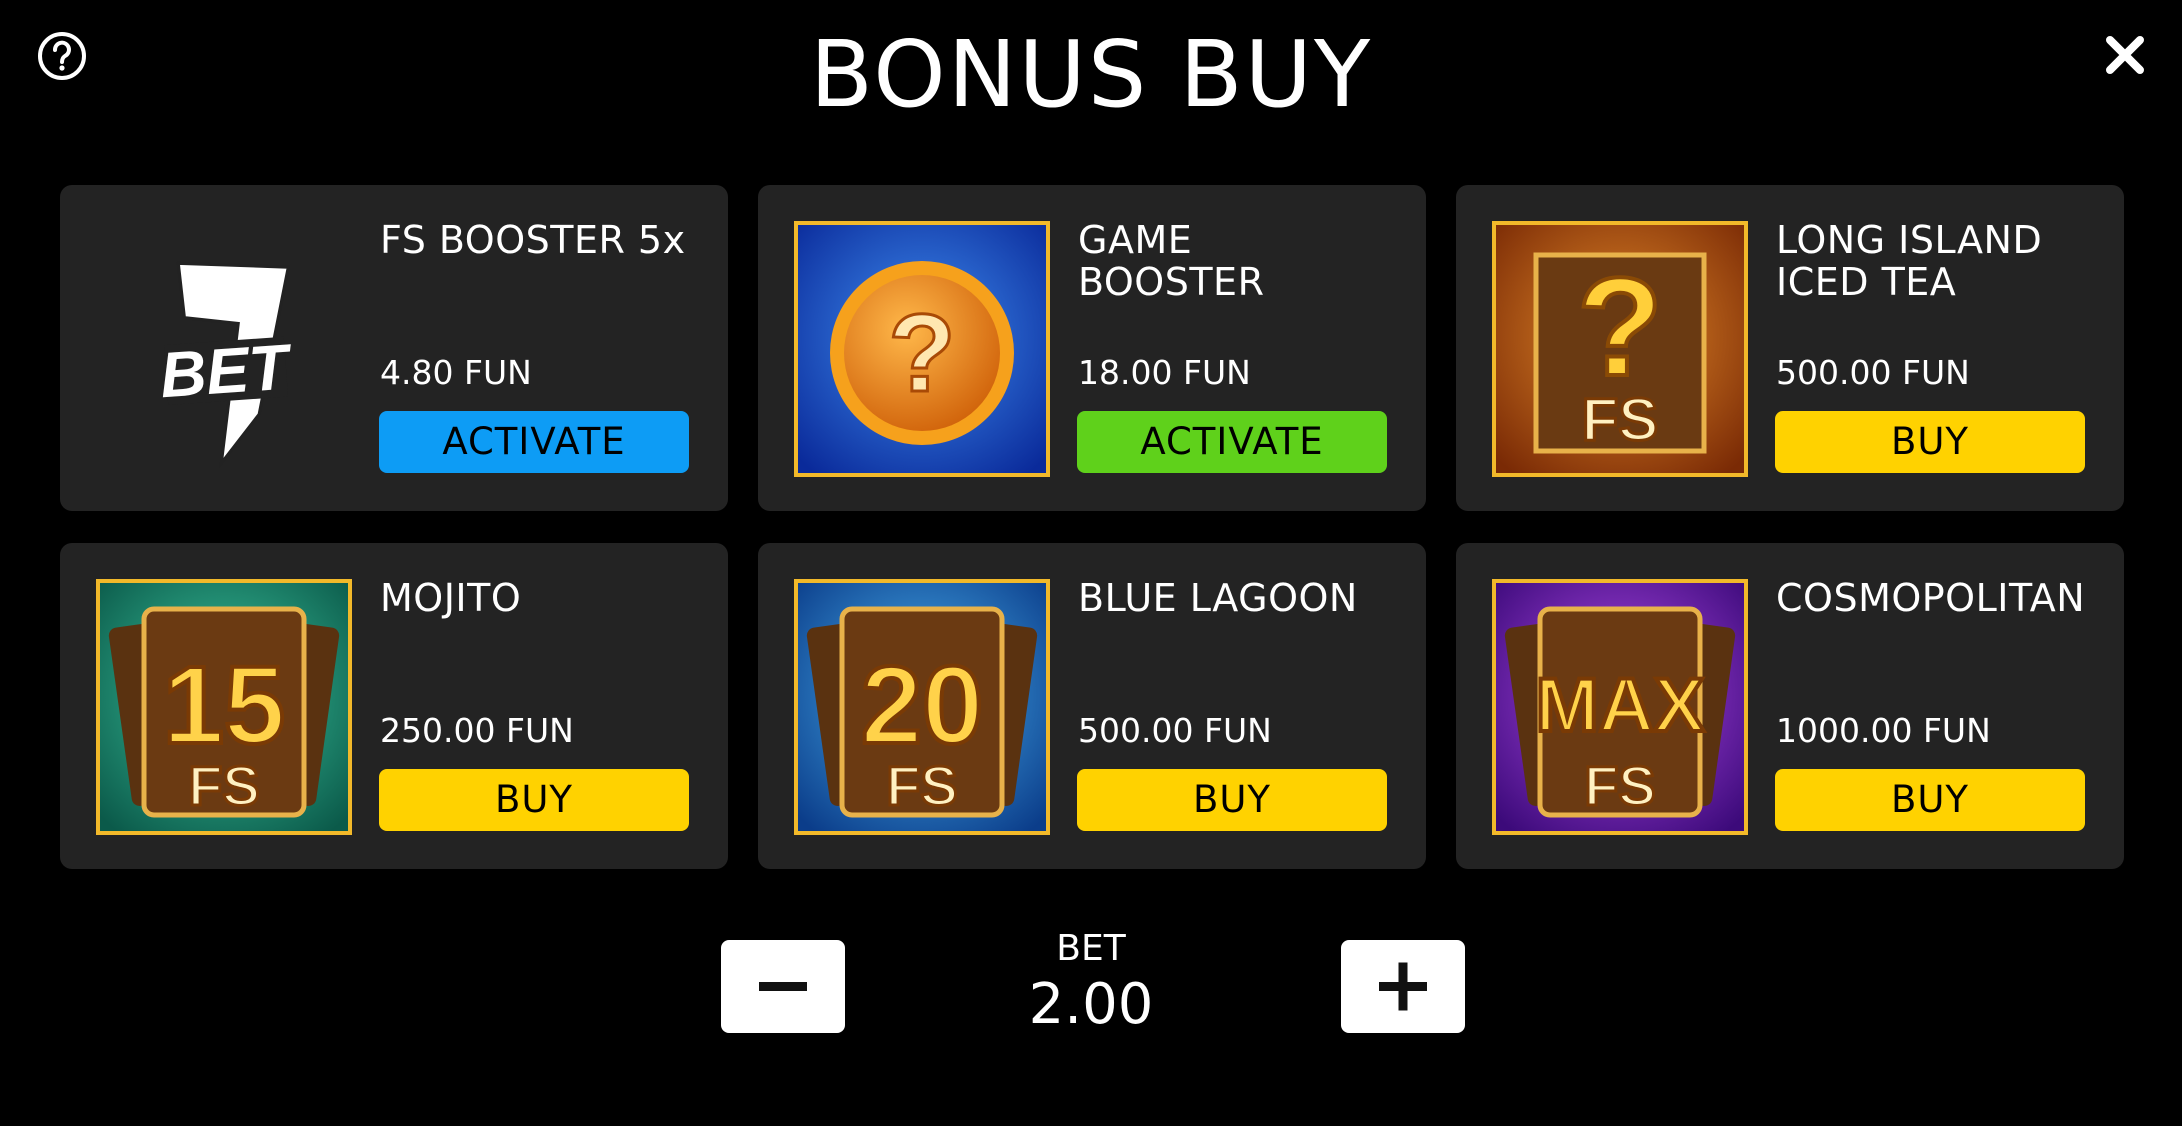  What do you see at coordinates (477, 730) in the screenshot?
I see `bonus-price: 250.00 FUN` at bounding box center [477, 730].